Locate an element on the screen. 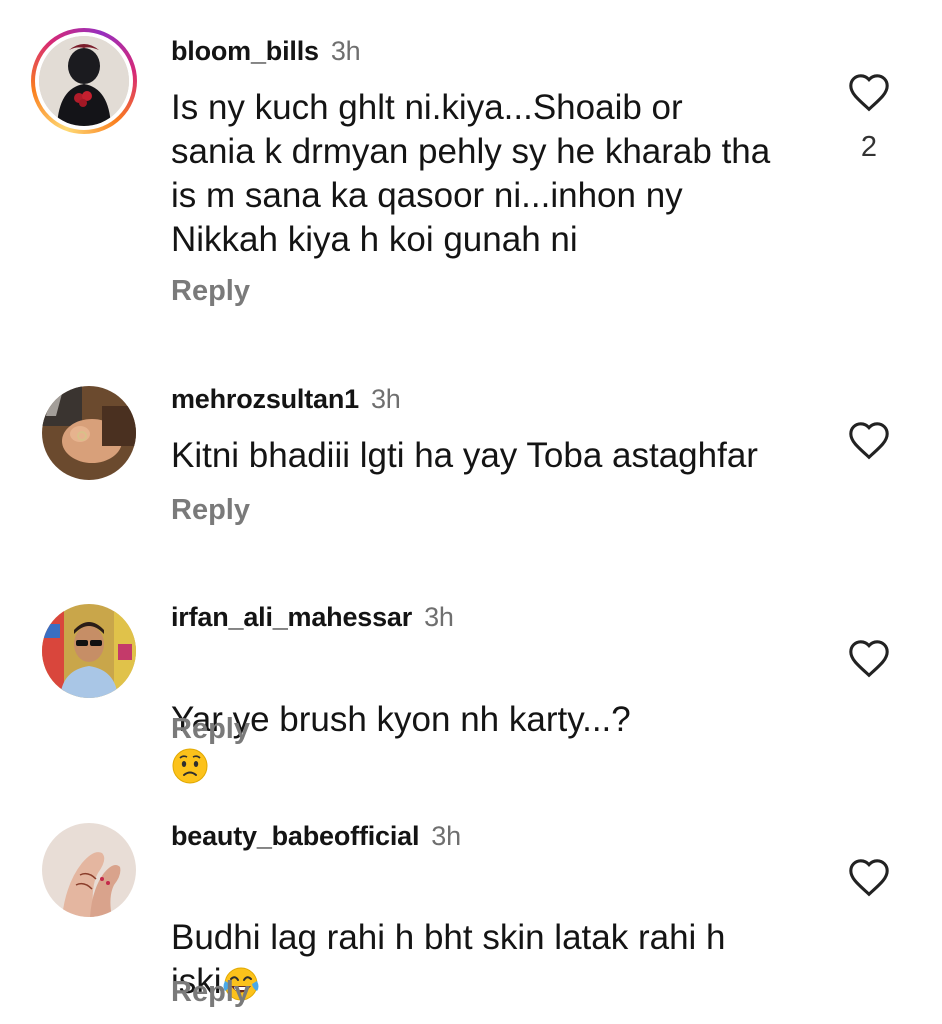 The image size is (942, 1024). avatar-photo-hand-ring is located at coordinates (89, 433).